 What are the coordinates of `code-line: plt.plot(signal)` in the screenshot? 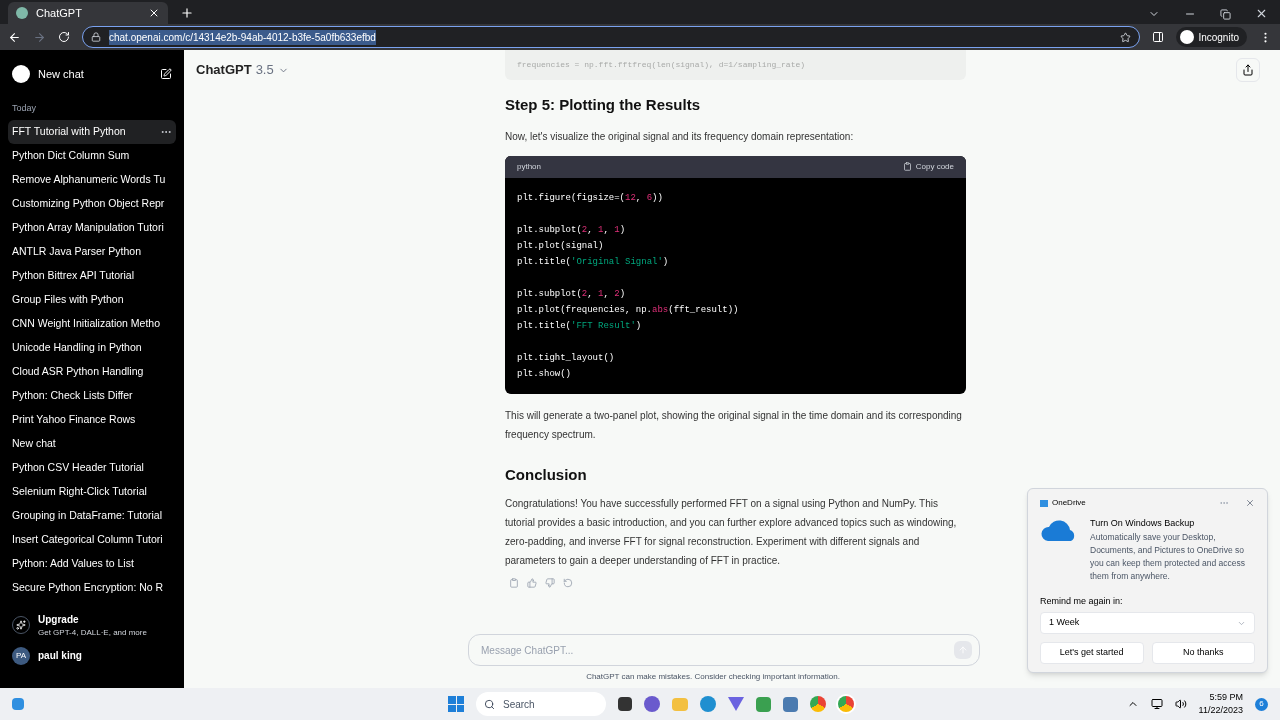 It's located at (560, 246).